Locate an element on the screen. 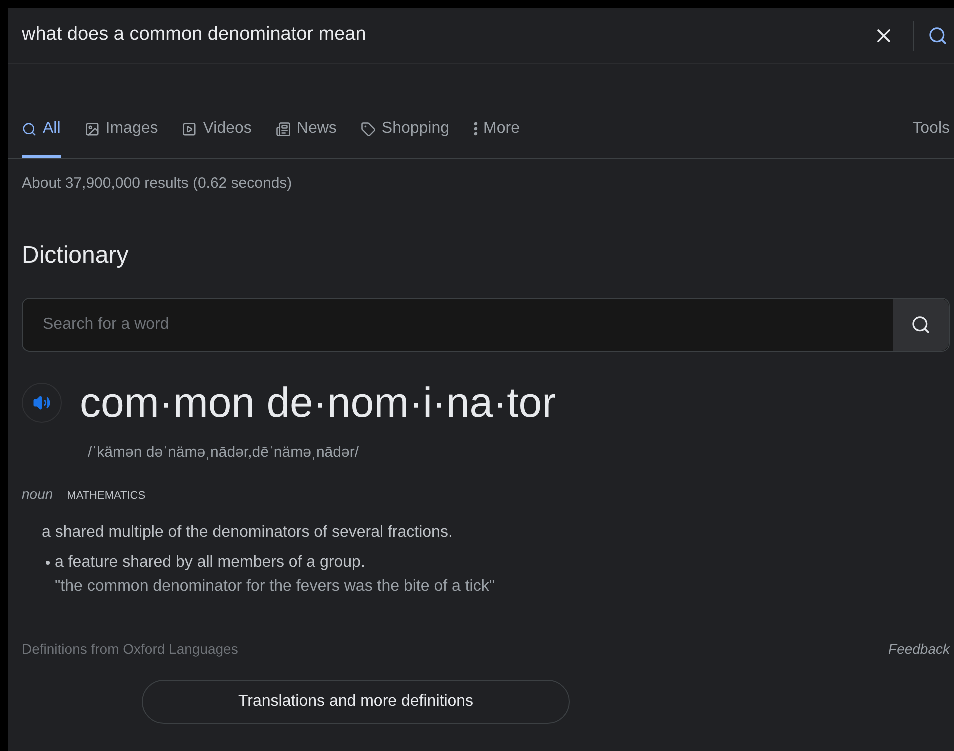 The height and width of the screenshot is (751, 954). domain-label: MATHEMATICS is located at coordinates (106, 496).